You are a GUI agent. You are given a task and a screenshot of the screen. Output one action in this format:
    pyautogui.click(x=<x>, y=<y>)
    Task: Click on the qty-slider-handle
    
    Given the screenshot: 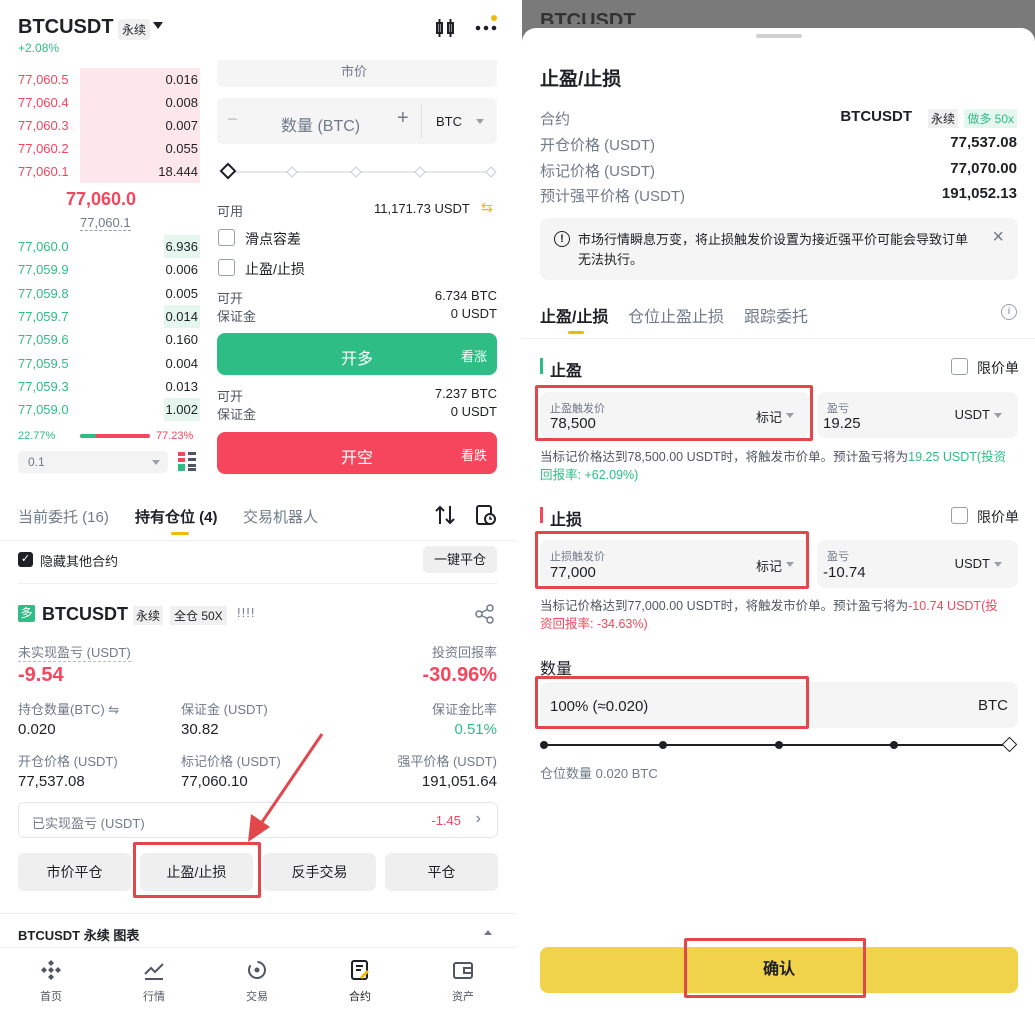 What is the action you would take?
    pyautogui.click(x=228, y=171)
    